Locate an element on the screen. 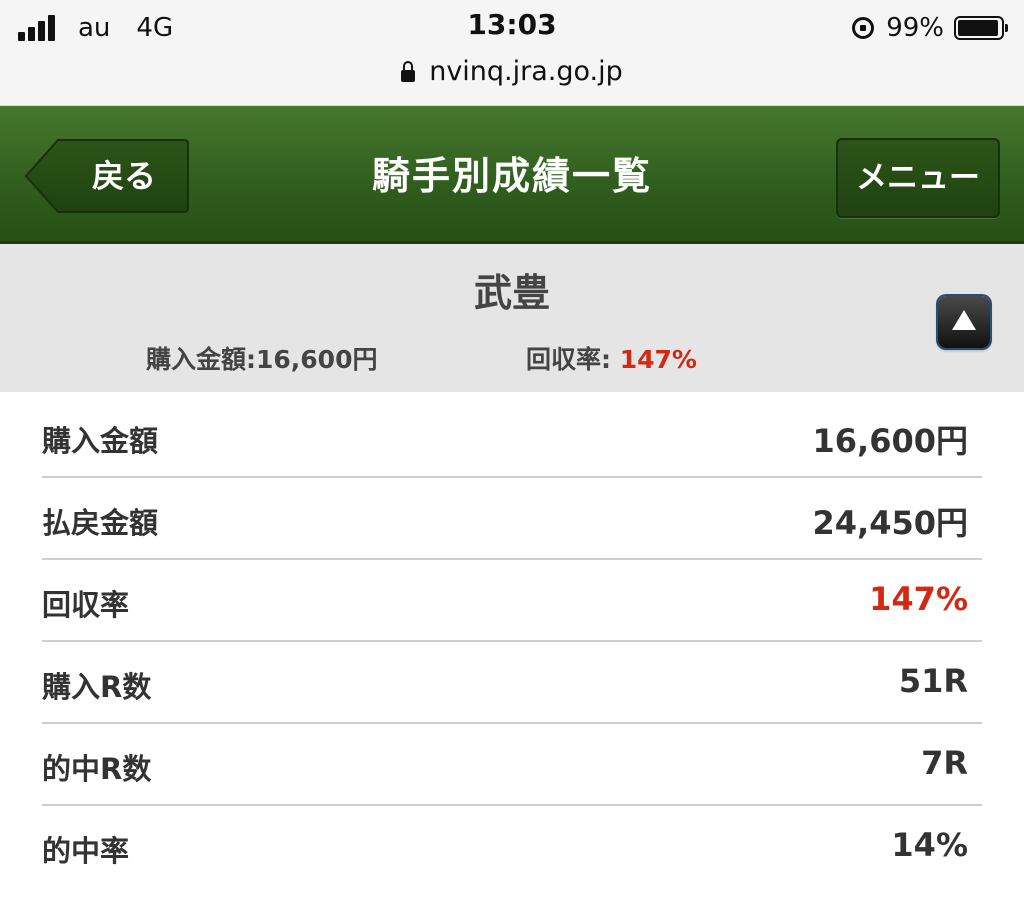 The height and width of the screenshot is (919, 1024). battery-icon is located at coordinates (981, 28).